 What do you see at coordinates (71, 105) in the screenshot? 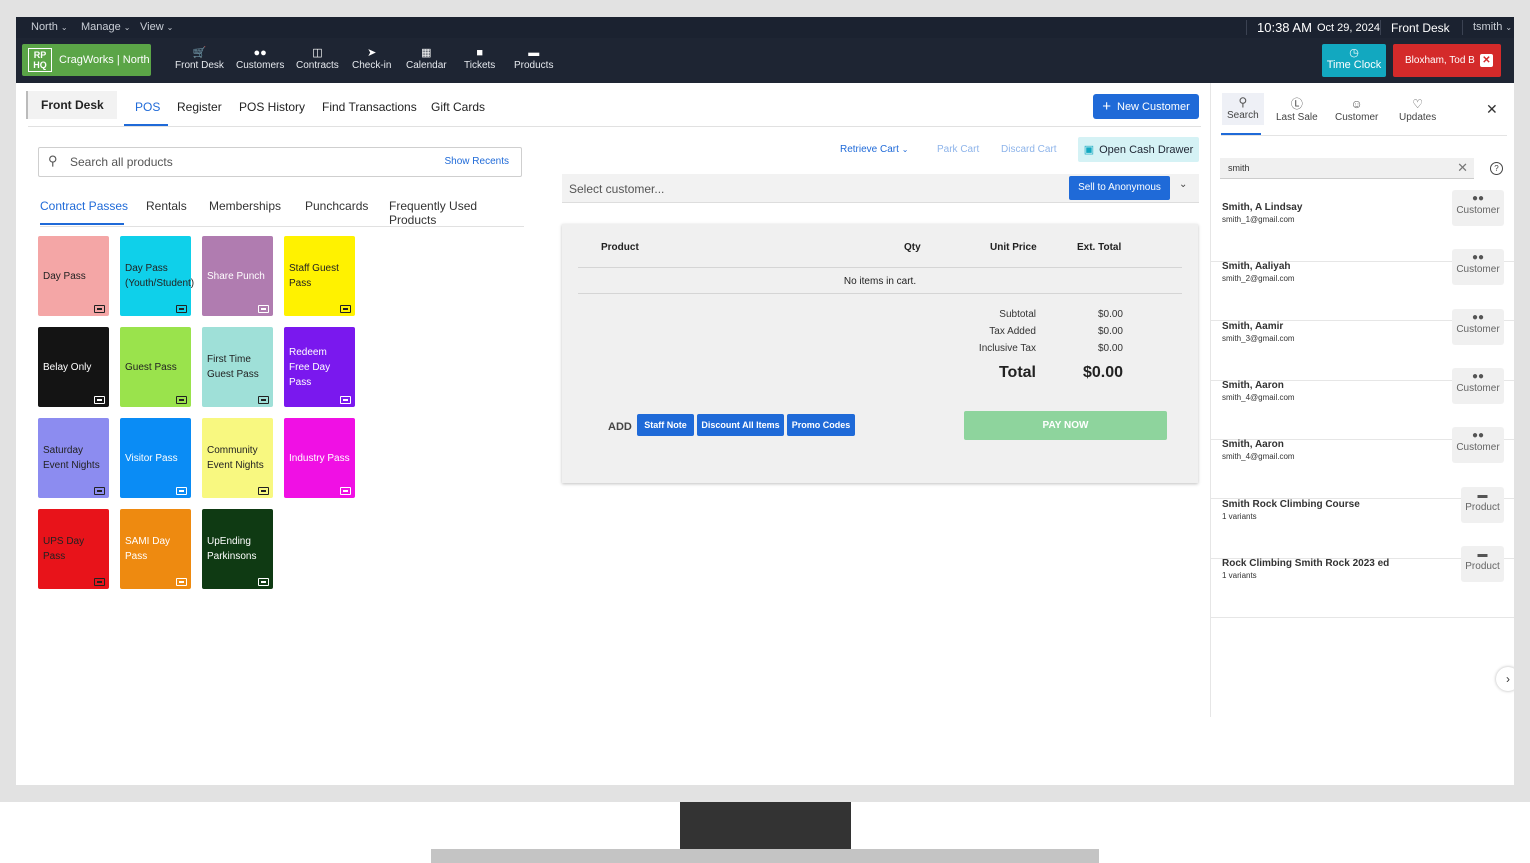
I see `section-title: Front Desk` at bounding box center [71, 105].